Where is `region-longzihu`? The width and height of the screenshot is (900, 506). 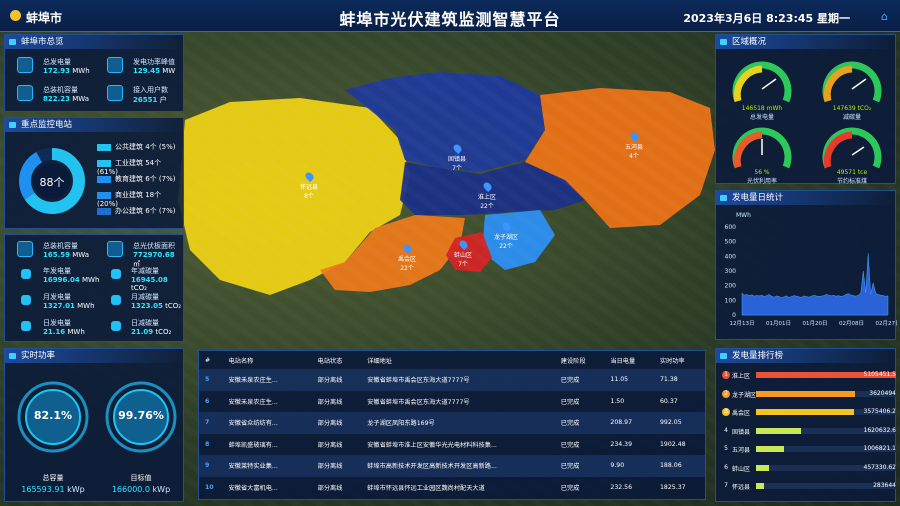
region-longzihu is located at coordinates (518, 240).